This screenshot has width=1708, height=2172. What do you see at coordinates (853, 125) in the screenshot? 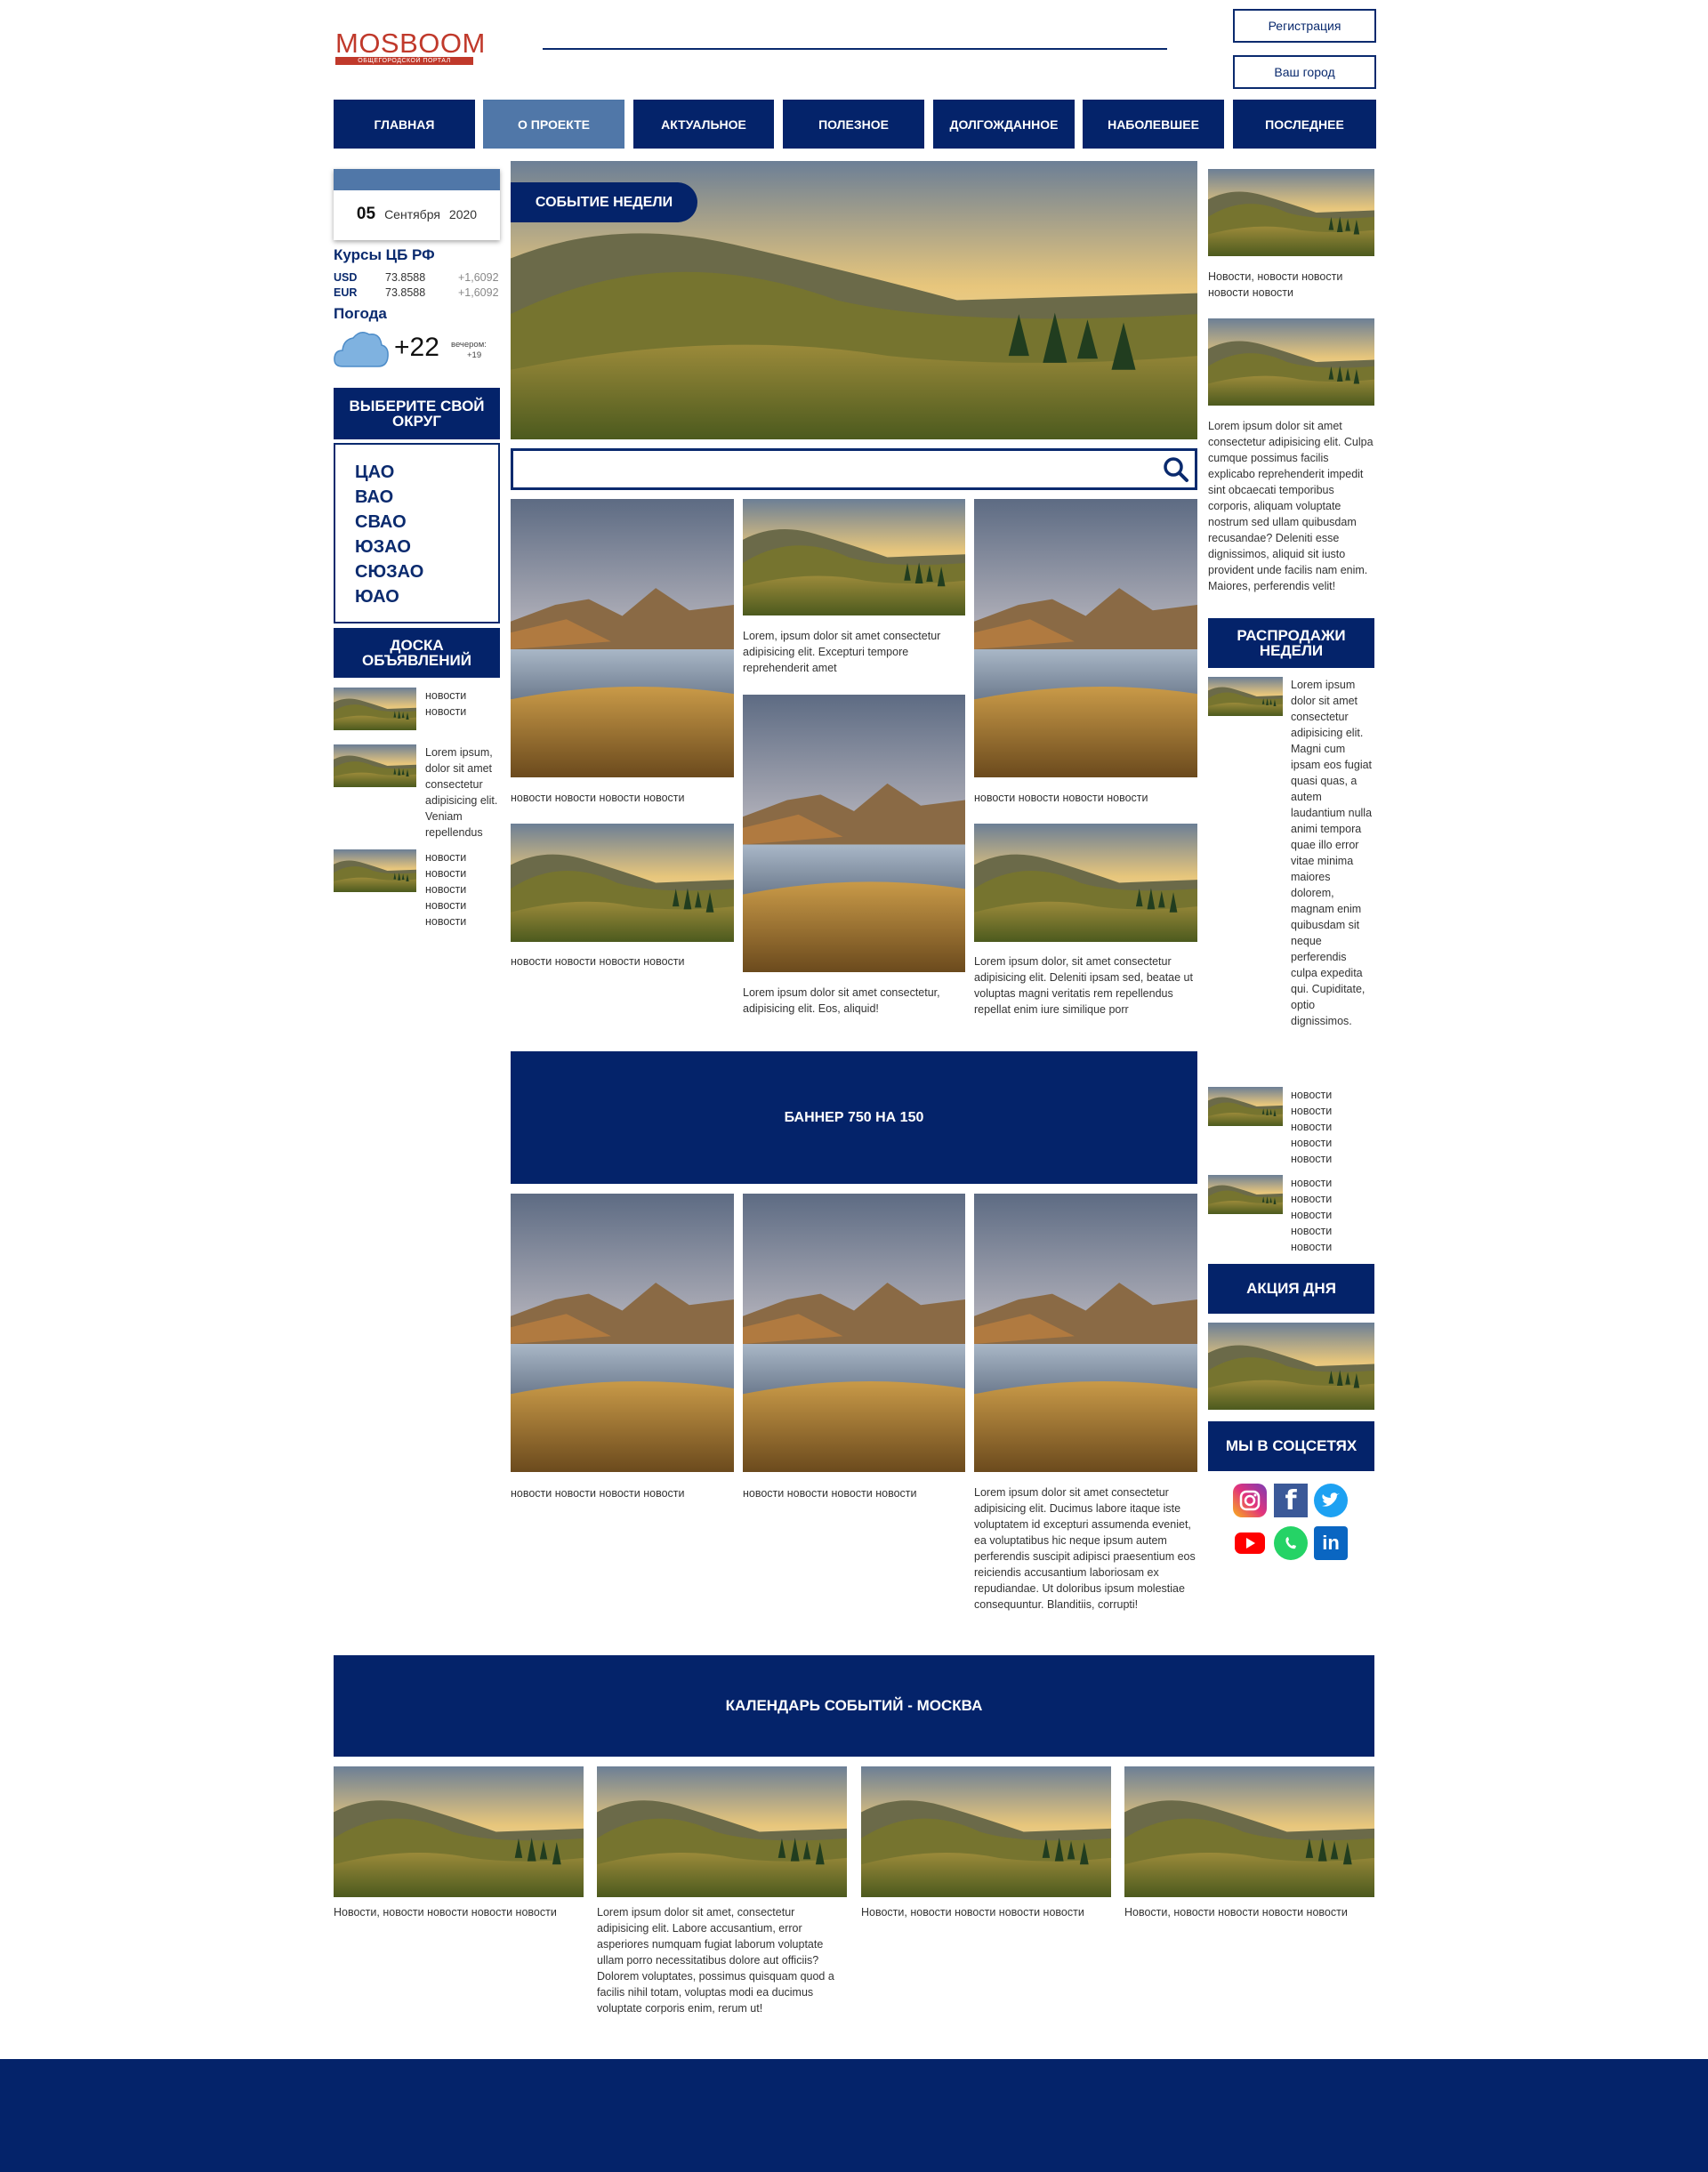
I see `nav-useful: ПОЛЕЗНОЕ` at bounding box center [853, 125].